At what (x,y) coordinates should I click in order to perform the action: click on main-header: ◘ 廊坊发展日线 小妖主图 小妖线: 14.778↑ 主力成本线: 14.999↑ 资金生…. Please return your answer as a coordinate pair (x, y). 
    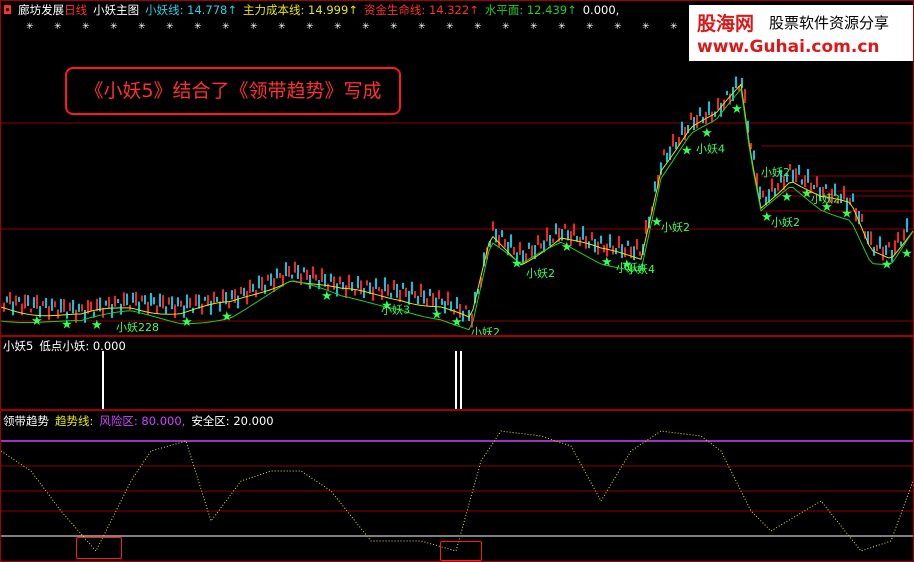
    Looking at the image, I should click on (314, 10).